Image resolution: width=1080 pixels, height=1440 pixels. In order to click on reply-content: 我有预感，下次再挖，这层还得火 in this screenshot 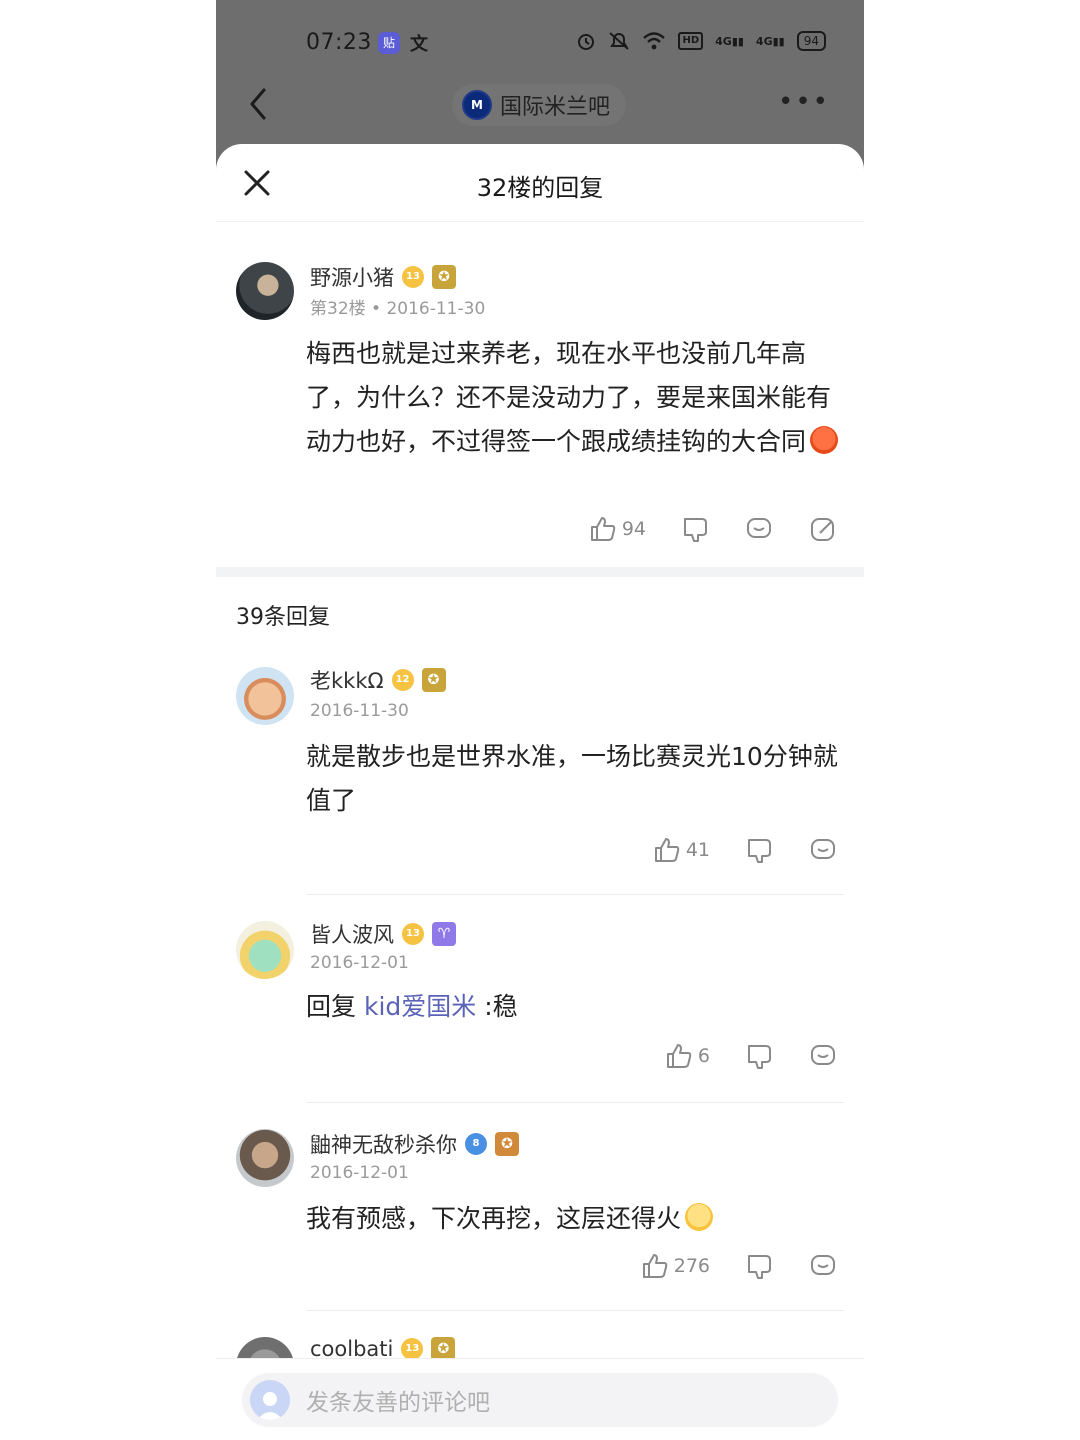, I will do `click(572, 1219)`.